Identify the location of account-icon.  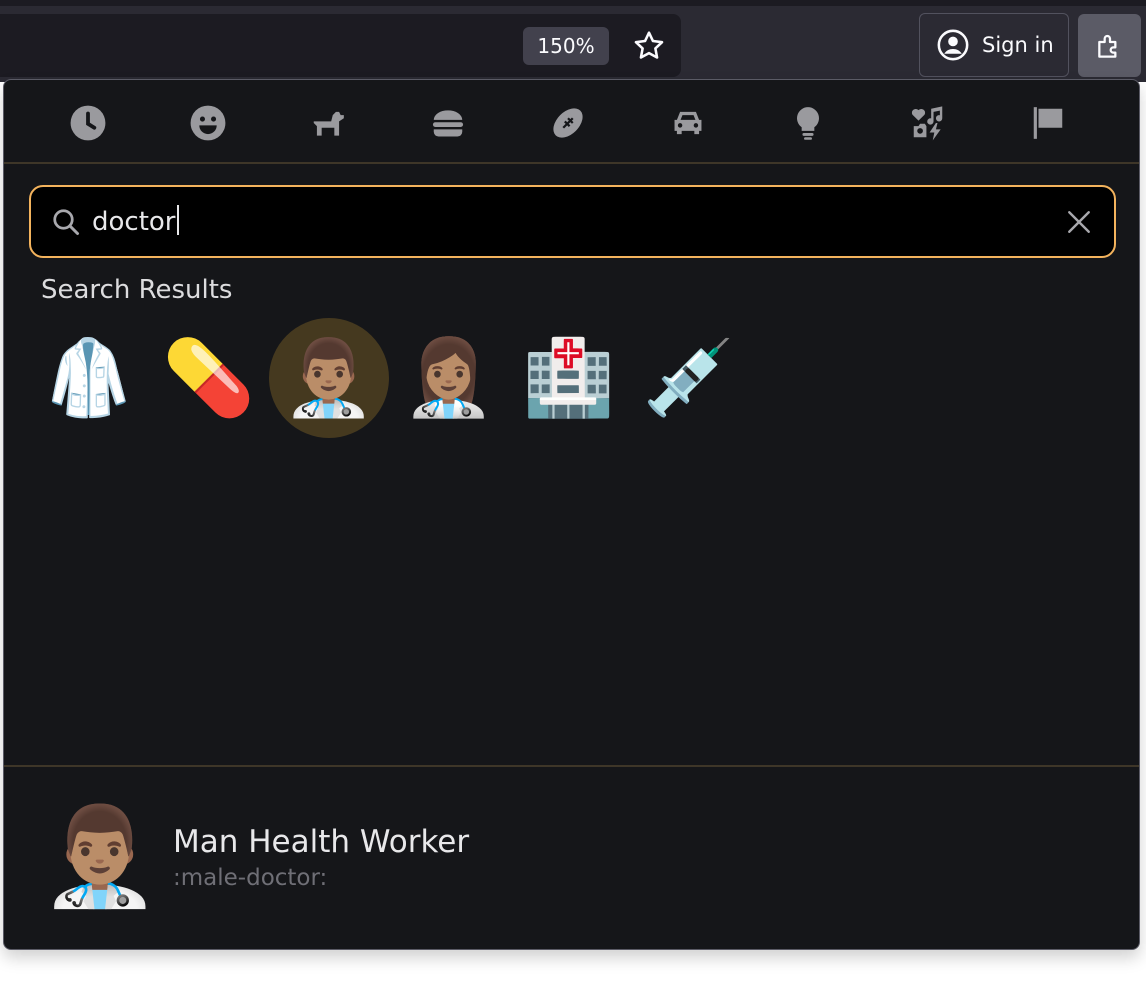
(953, 45).